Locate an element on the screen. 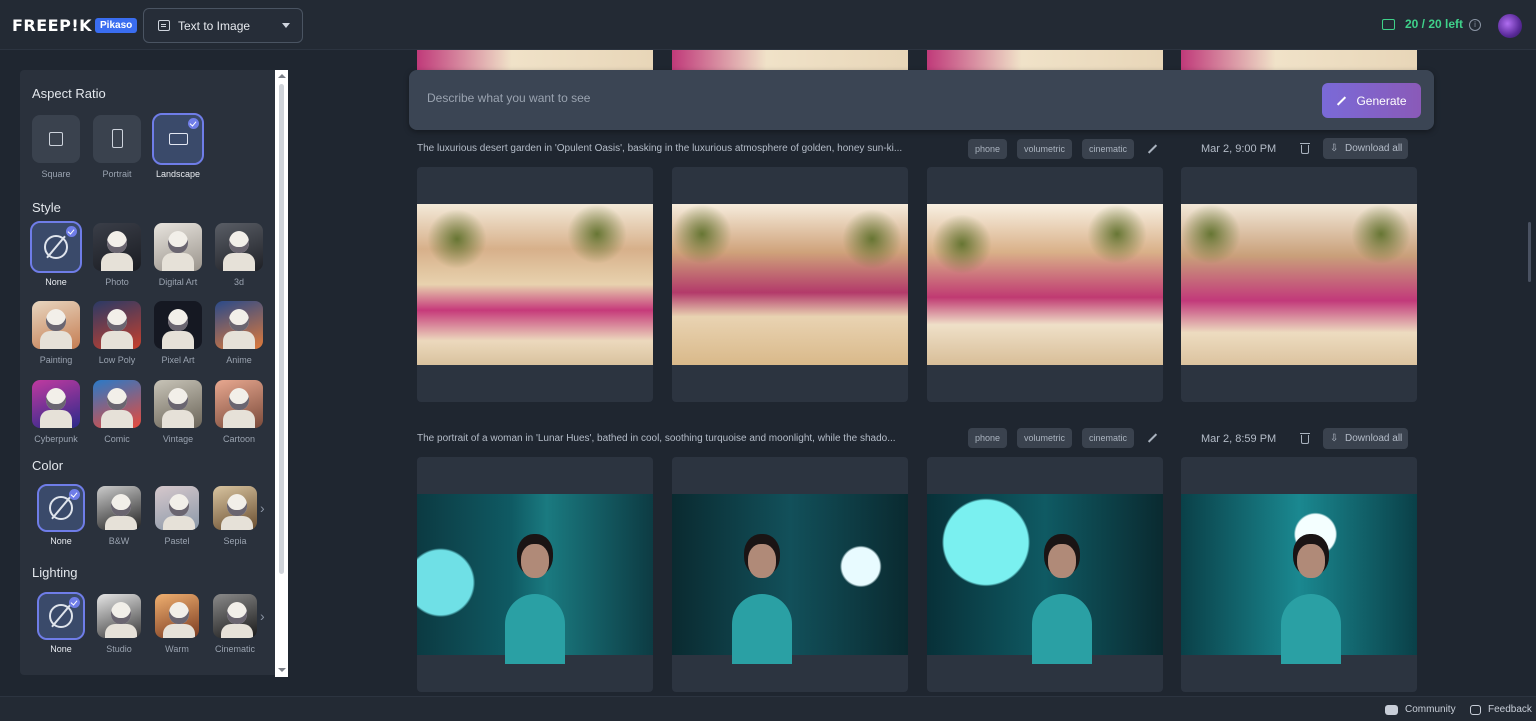  generation-time: Mar 2, 9:00 PM is located at coordinates (1239, 149).